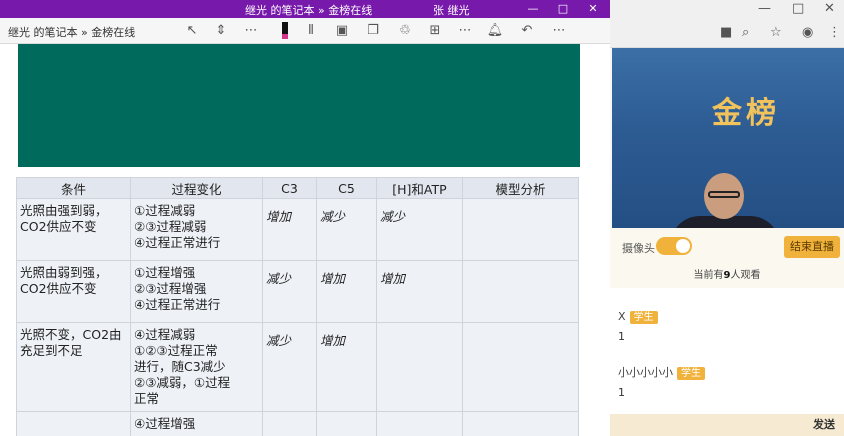  What do you see at coordinates (251, 31) in the screenshot?
I see `more-icon: ⋯` at bounding box center [251, 31].